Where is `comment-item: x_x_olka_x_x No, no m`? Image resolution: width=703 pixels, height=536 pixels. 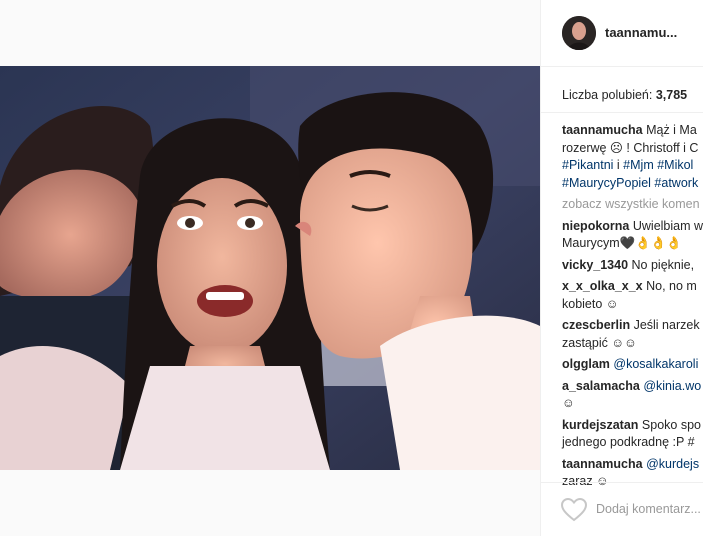
comment-item: x_x_olka_x_x No, no m is located at coordinates (629, 286).